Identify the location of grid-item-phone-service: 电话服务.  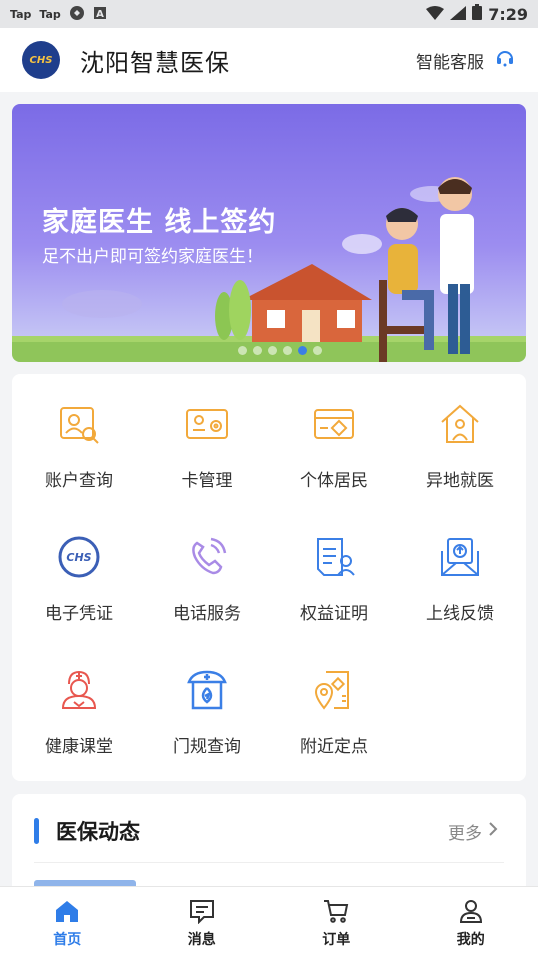
(207, 567).